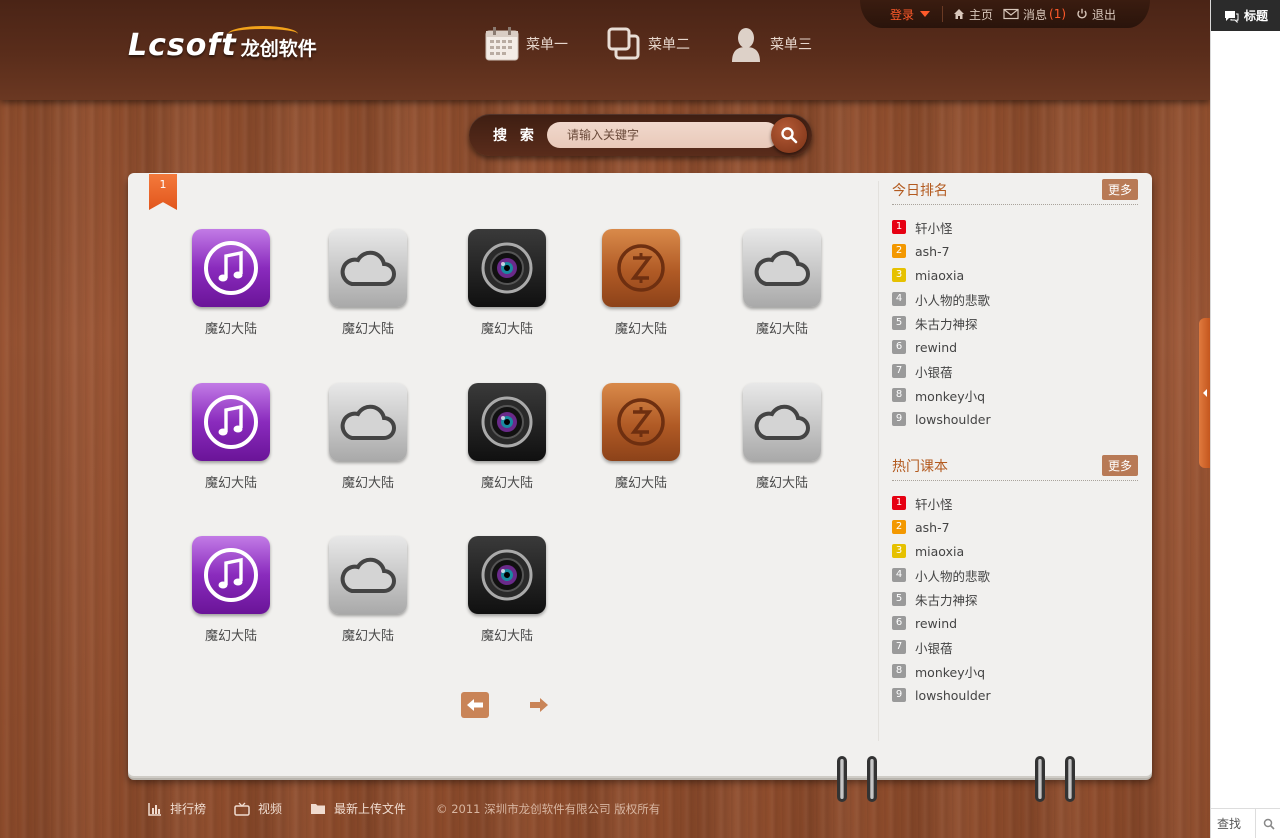  What do you see at coordinates (910, 14) in the screenshot?
I see `login-dropdown: 登录` at bounding box center [910, 14].